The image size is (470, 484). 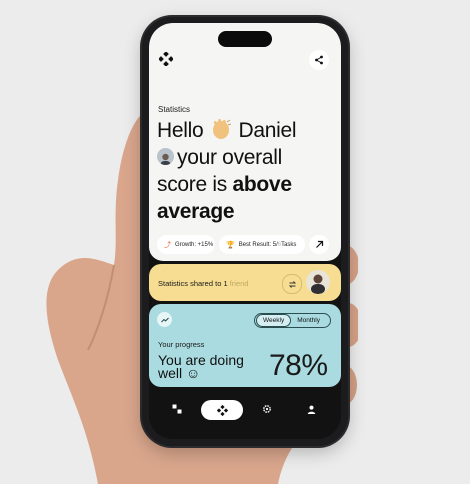 I want to click on friend-avatar, so click(x=318, y=282).